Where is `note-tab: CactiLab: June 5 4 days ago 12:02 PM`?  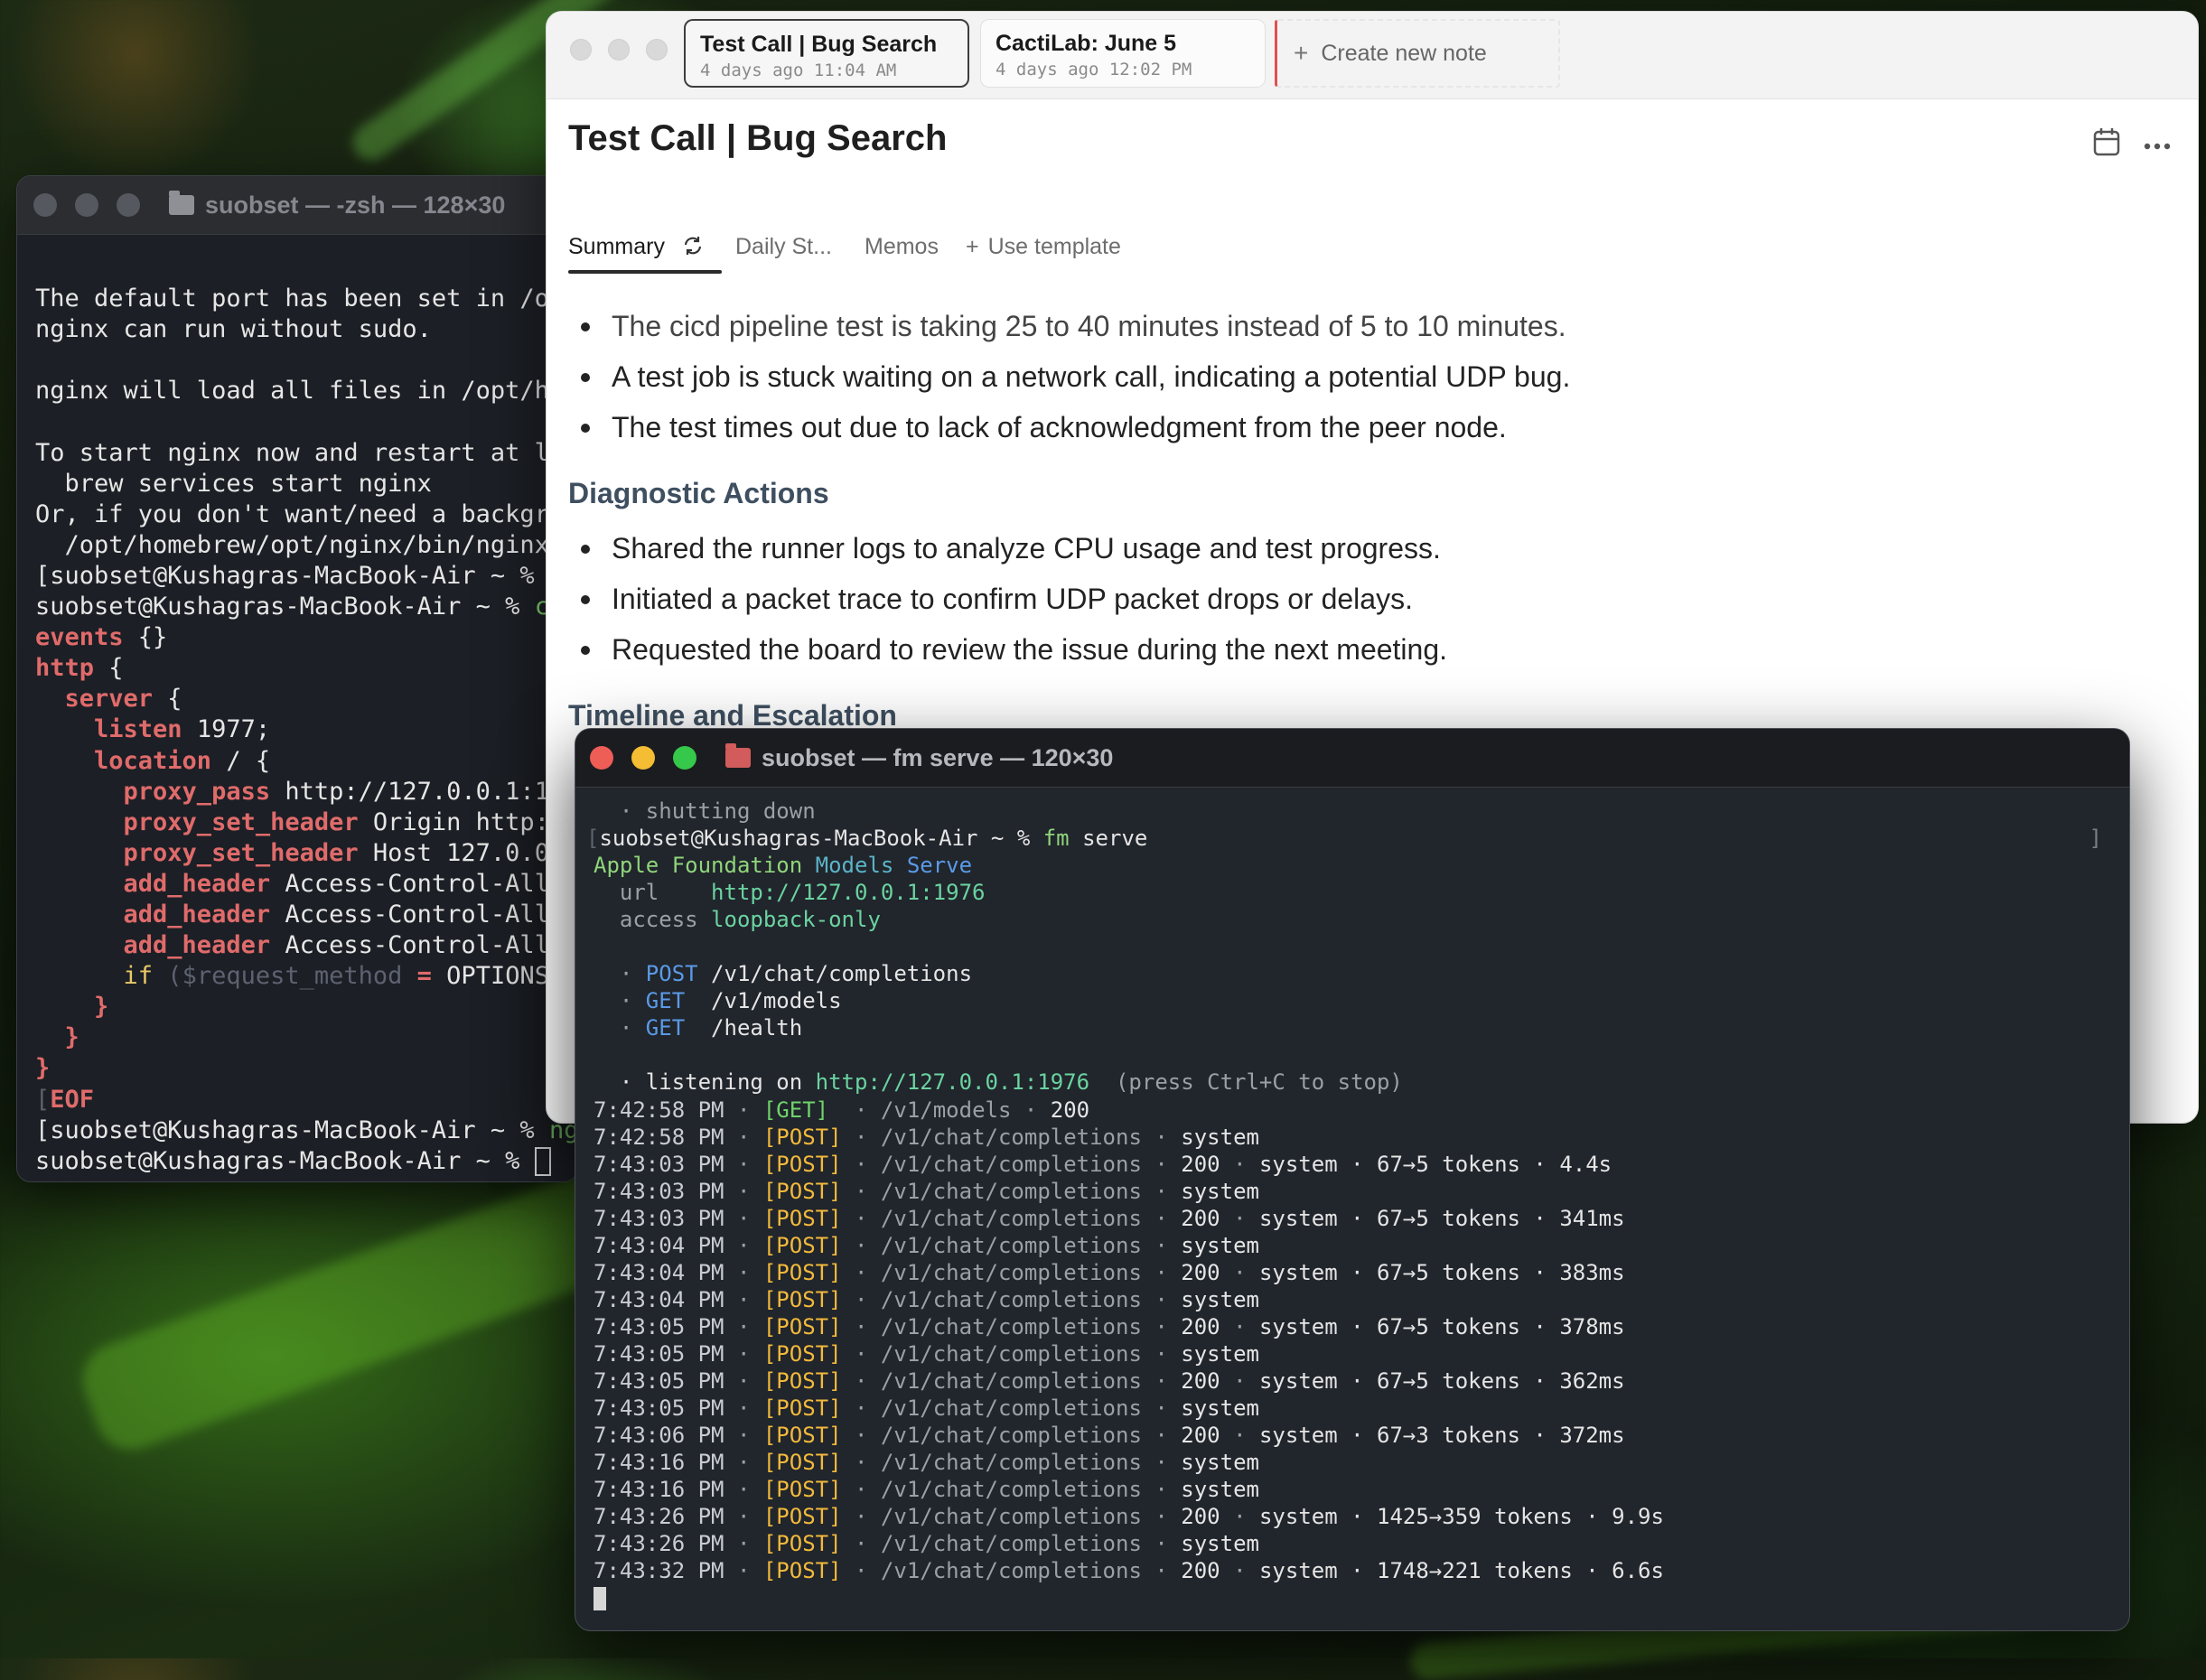 note-tab: CactiLab: June 5 4 days ago 12:02 PM is located at coordinates (1123, 53).